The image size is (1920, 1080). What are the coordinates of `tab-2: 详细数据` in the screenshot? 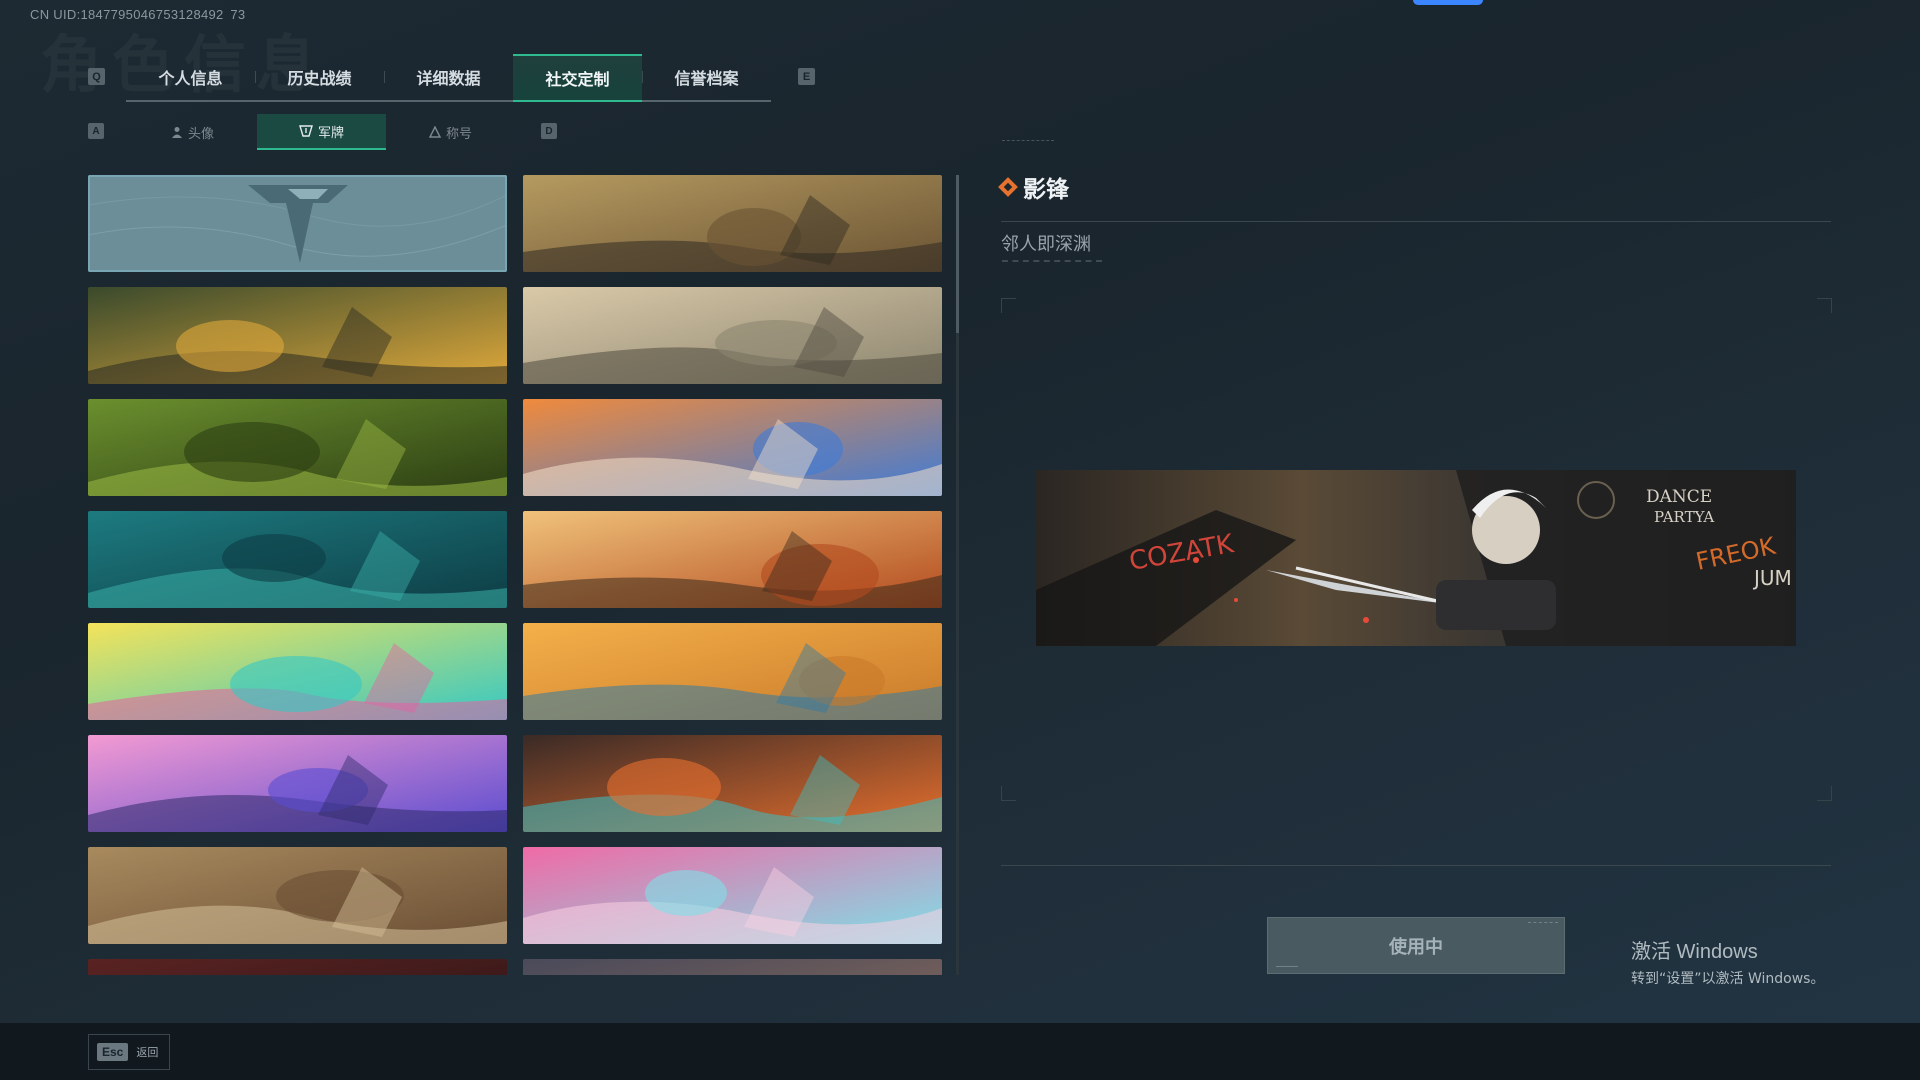 It's located at (448, 77).